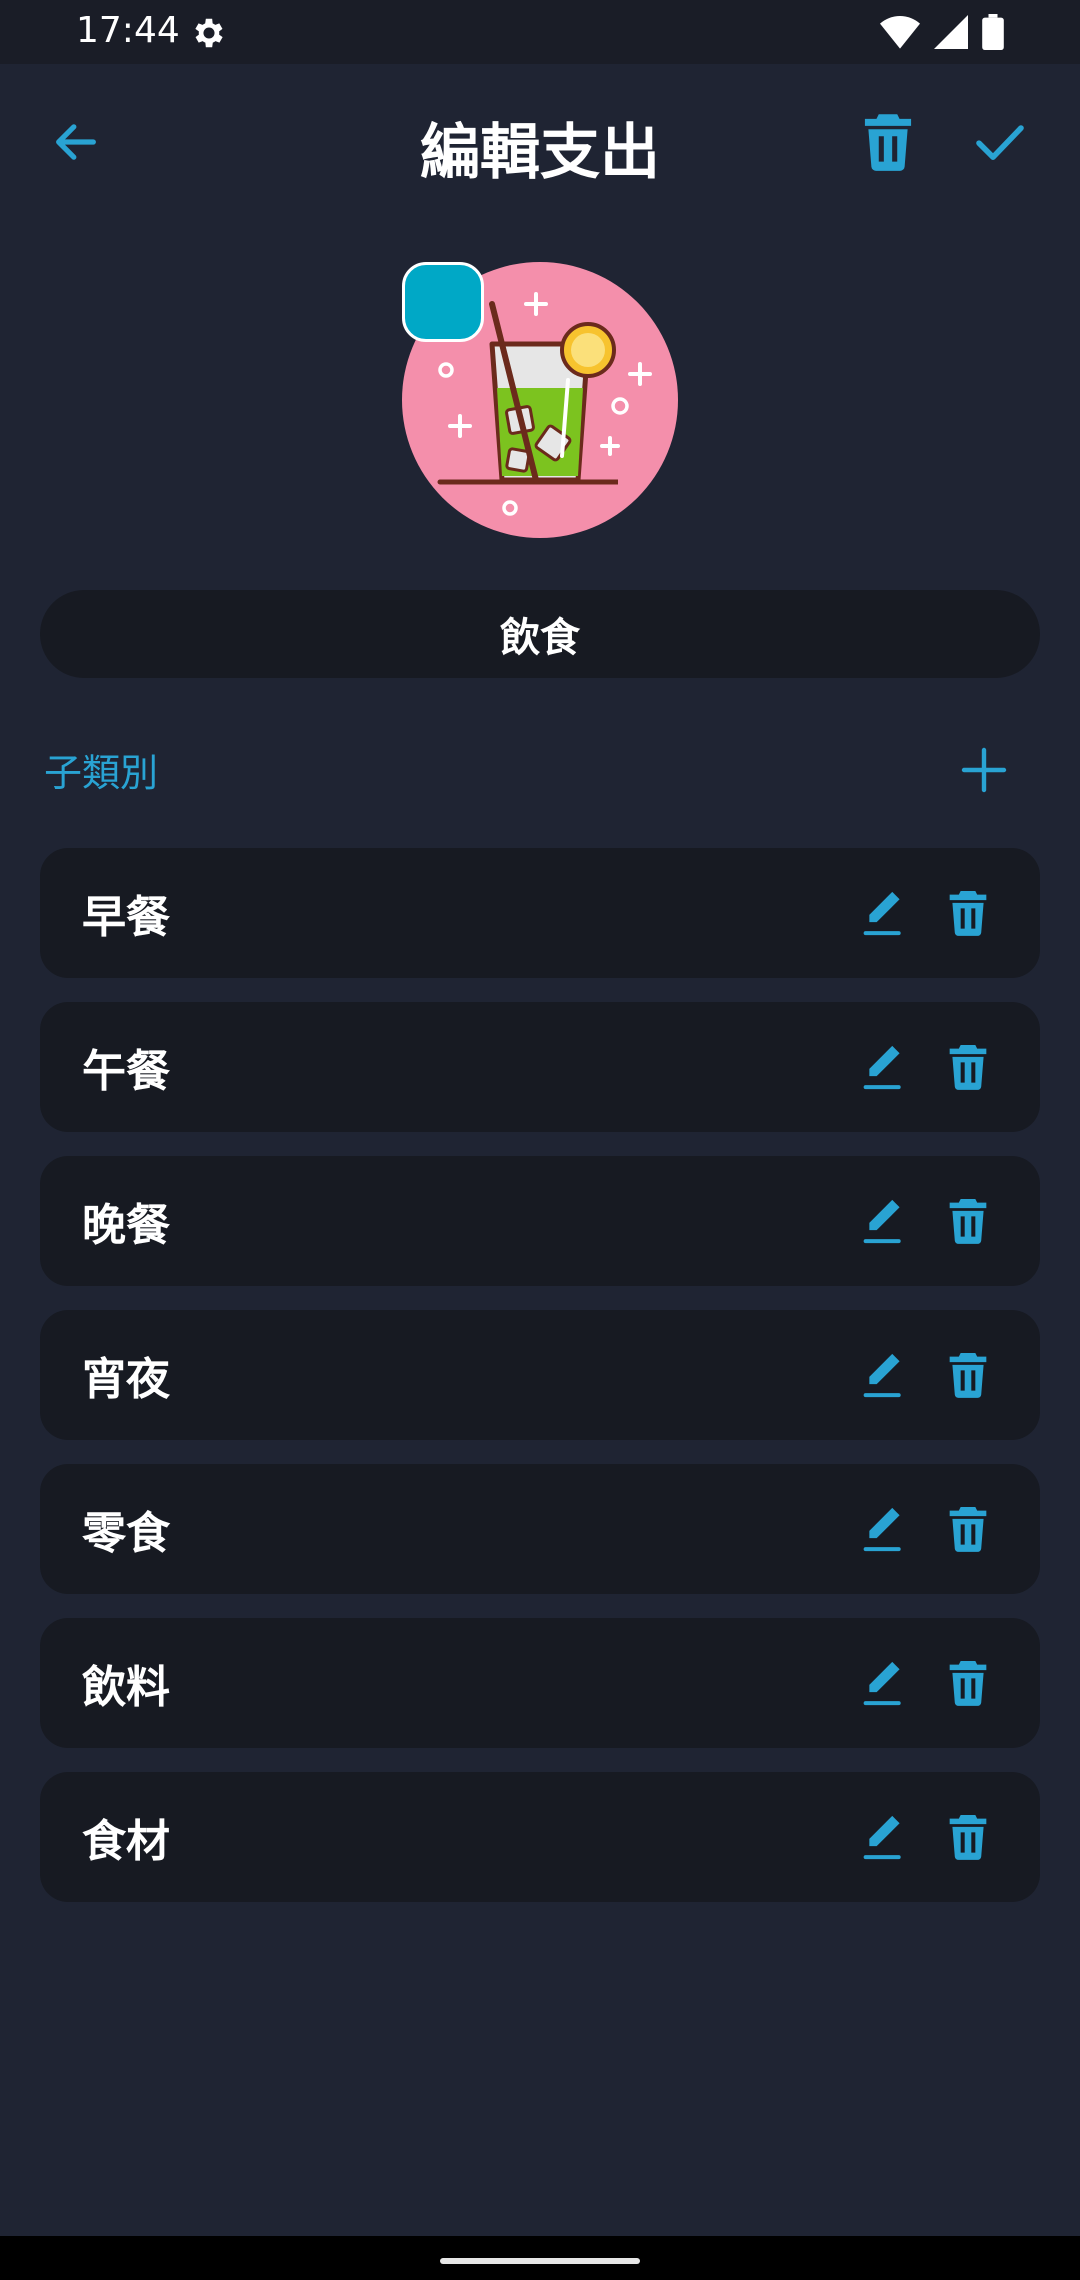 This screenshot has width=1080, height=2280. Describe the element at coordinates (540, 1529) in the screenshot. I see `list-item: 零食` at that location.